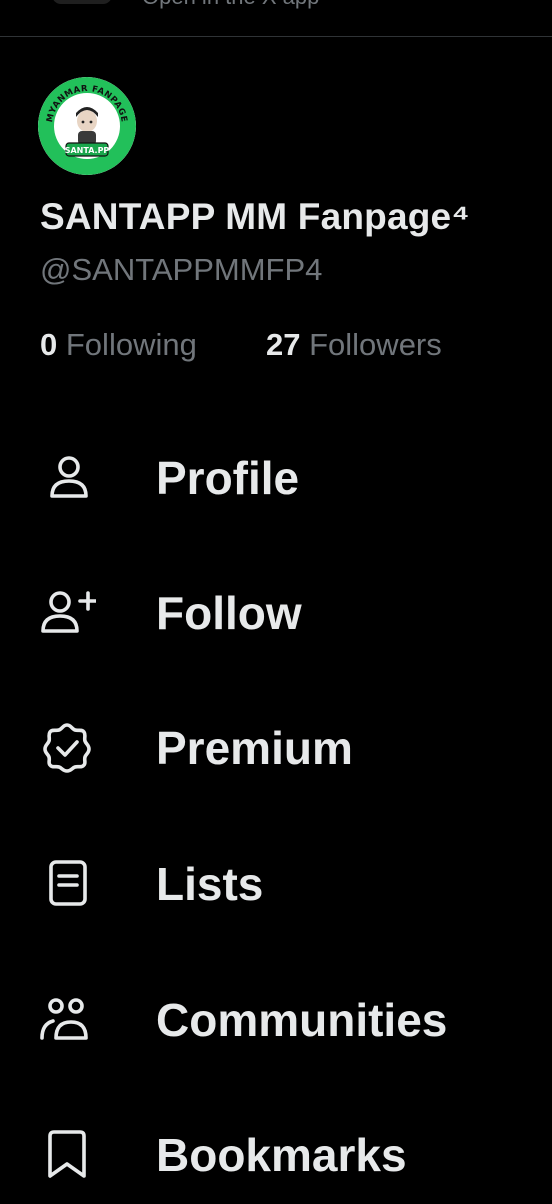 Image resolution: width=552 pixels, height=1204 pixels. I want to click on menu-item-profile: Profile, so click(276, 477).